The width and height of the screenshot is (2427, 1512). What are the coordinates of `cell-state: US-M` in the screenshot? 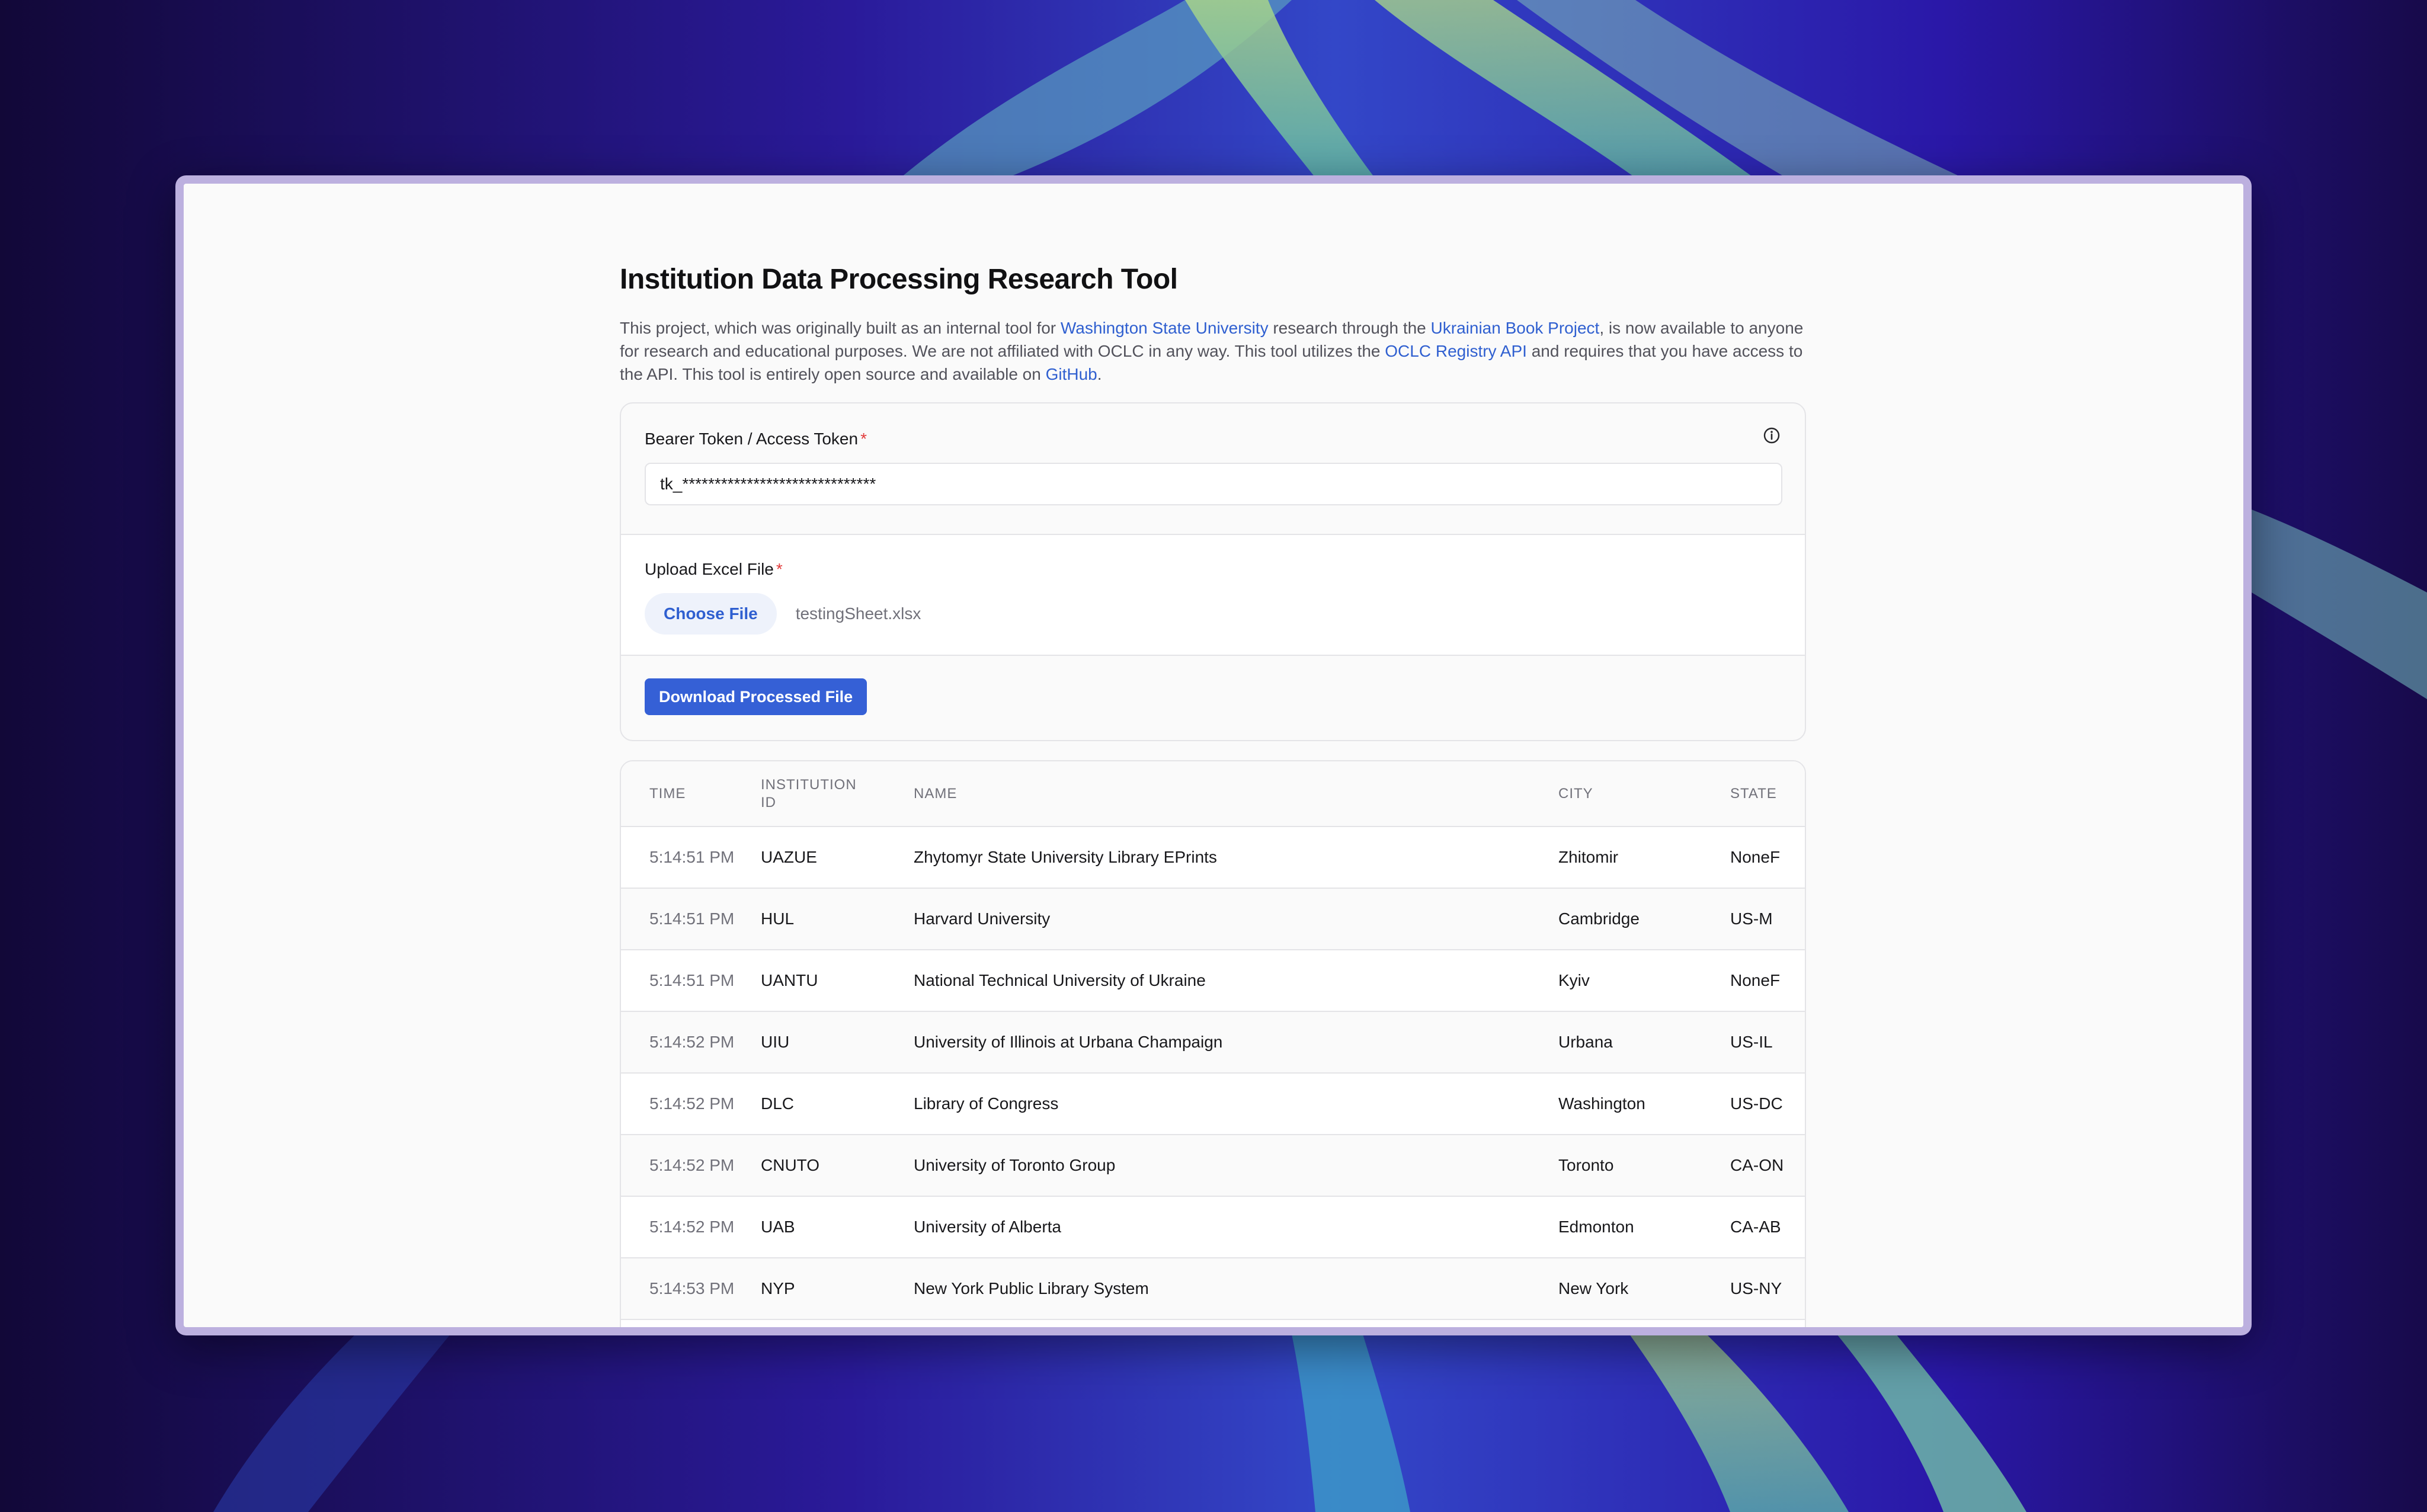 It's located at (1767, 919).